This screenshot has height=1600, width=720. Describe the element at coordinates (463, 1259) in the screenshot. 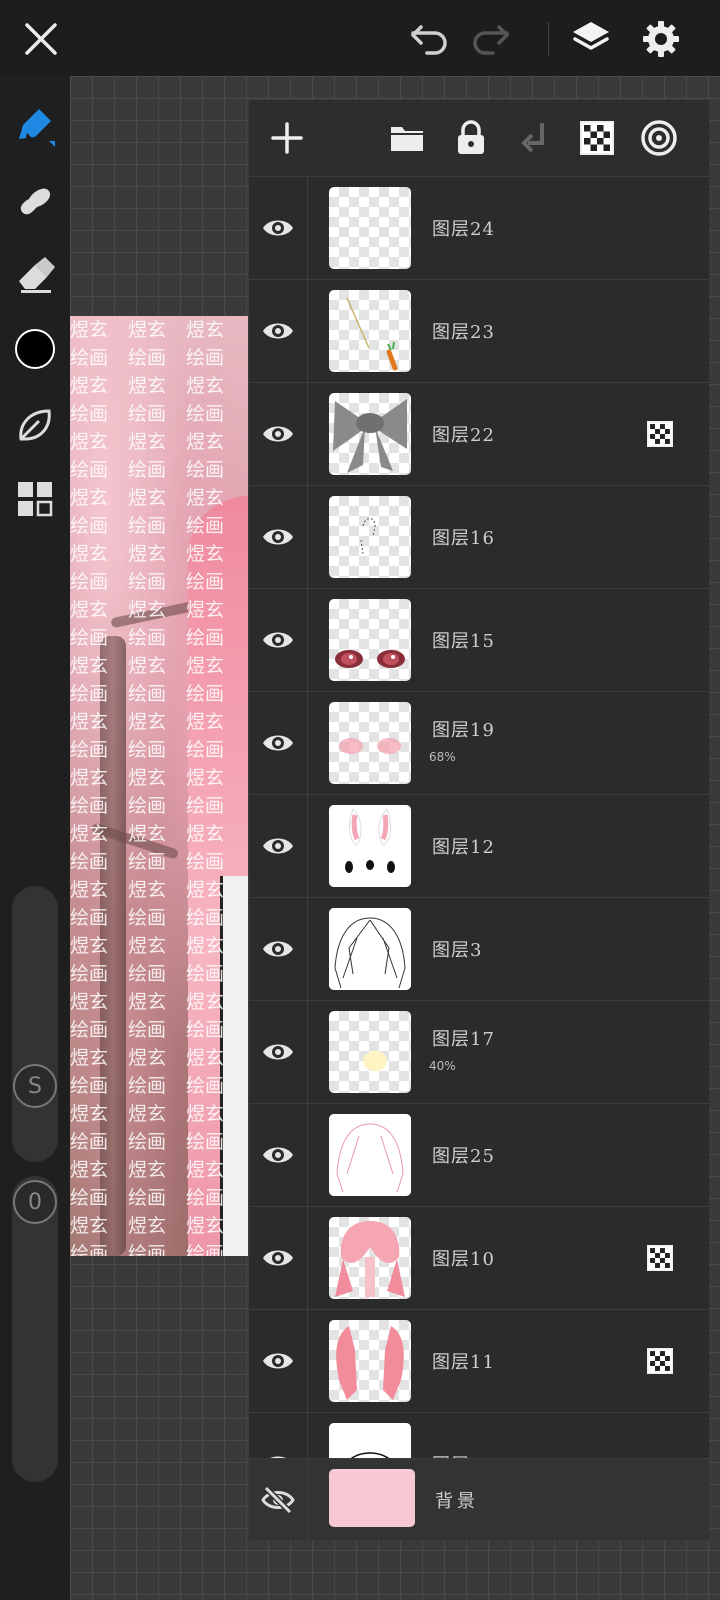

I see `layer-name: 图层10` at that location.